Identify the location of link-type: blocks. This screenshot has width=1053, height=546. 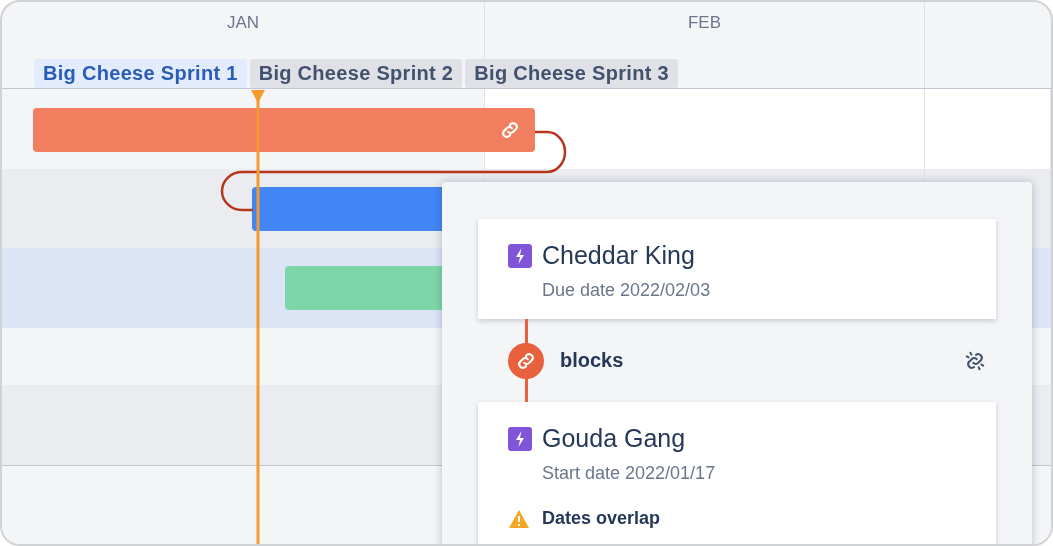
(592, 360).